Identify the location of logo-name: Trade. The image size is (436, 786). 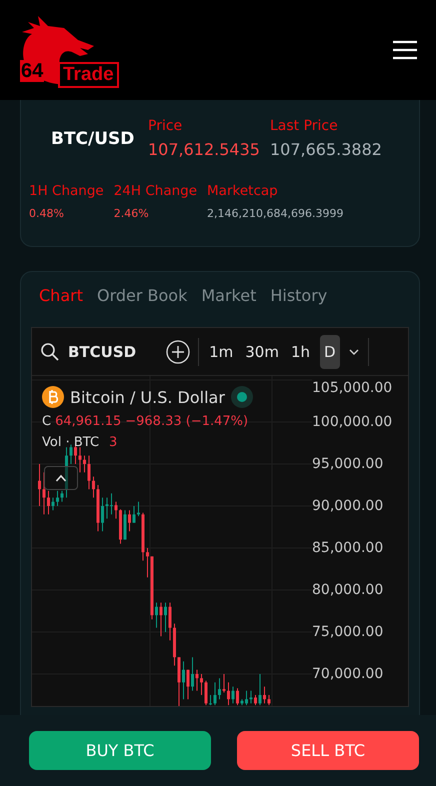
(88, 75).